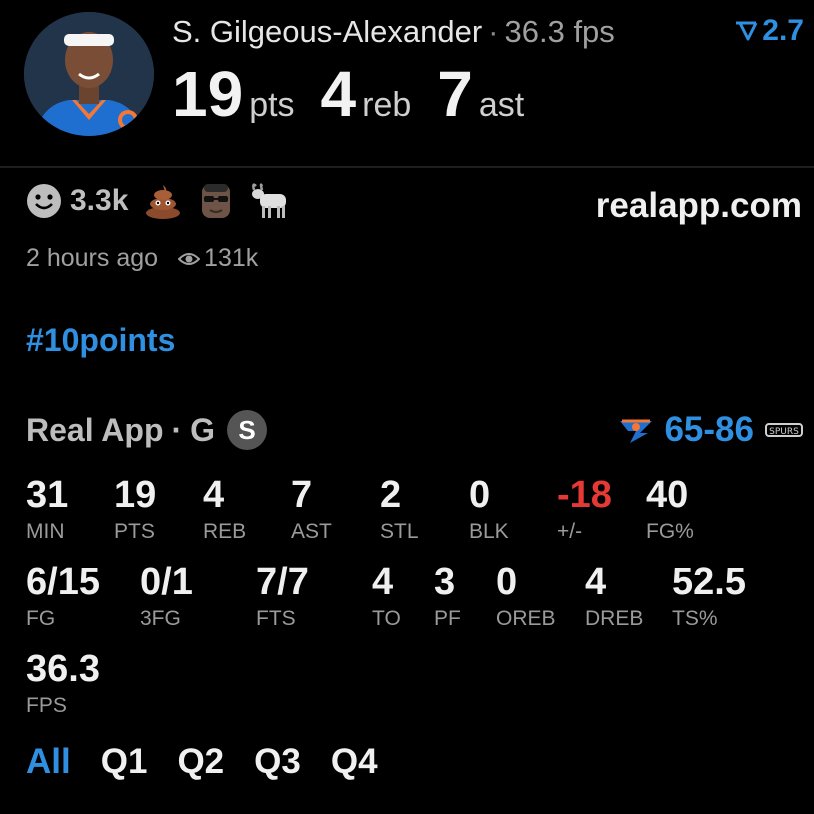  Describe the element at coordinates (166, 582) in the screenshot. I see `stat-value: 0/1` at that location.